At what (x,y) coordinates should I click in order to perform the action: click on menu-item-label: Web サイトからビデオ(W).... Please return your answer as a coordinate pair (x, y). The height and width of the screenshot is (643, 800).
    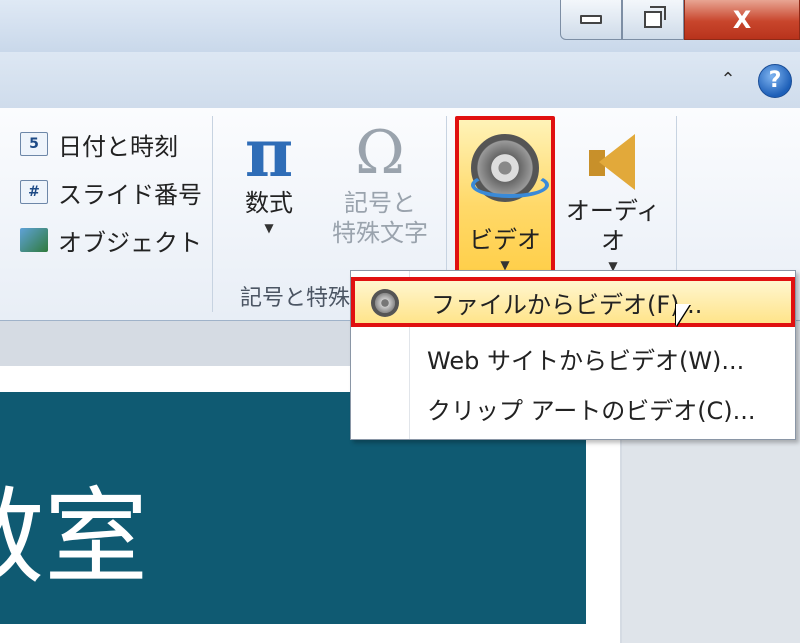
    Looking at the image, I should click on (586, 360).